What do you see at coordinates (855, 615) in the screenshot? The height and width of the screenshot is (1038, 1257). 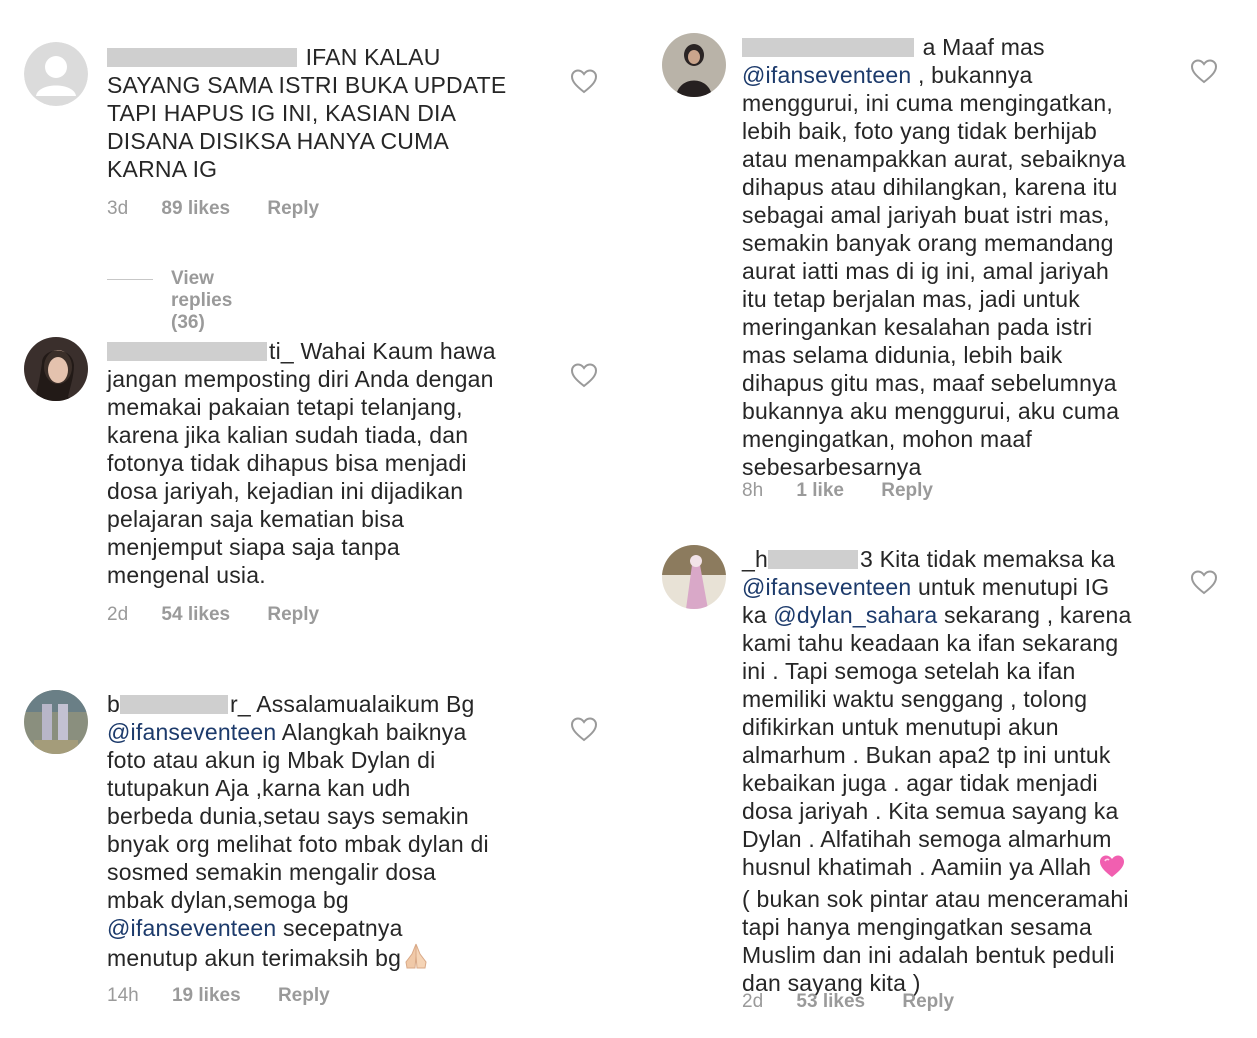 I see `mention-link: @dylan_sahara` at bounding box center [855, 615].